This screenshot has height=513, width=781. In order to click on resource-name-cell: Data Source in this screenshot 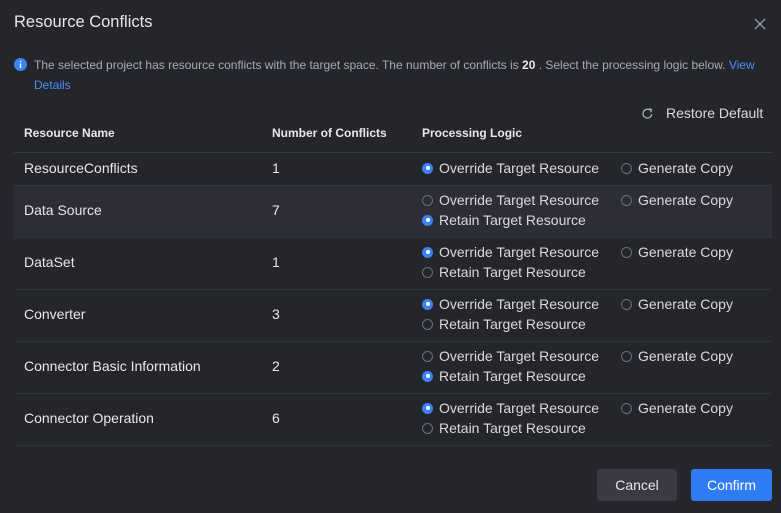, I will do `click(63, 210)`.